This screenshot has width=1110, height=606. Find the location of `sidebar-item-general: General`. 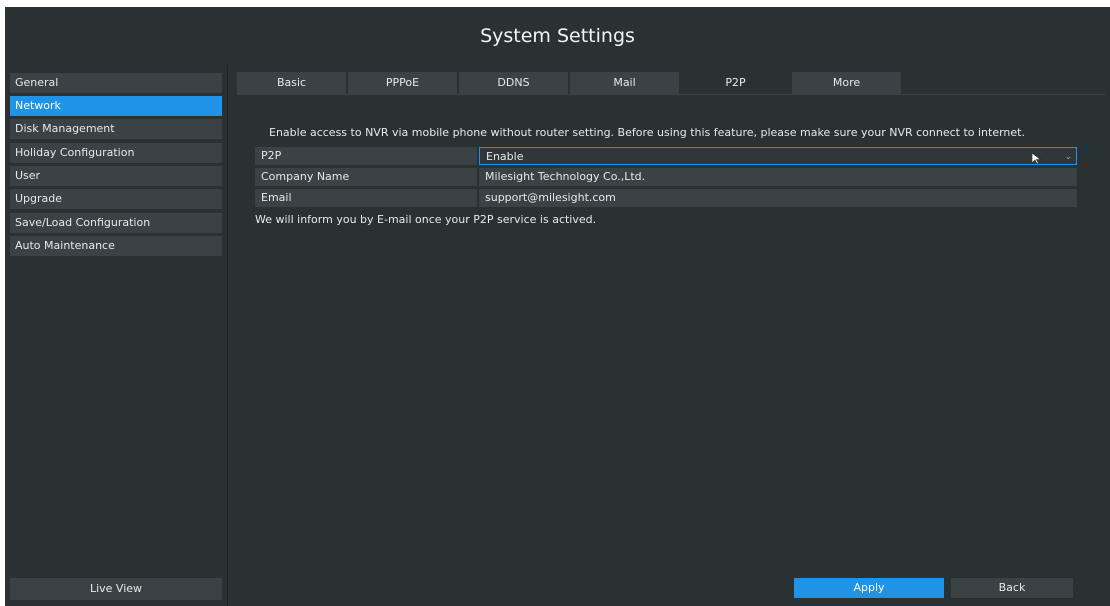

sidebar-item-general: General is located at coordinates (116, 83).